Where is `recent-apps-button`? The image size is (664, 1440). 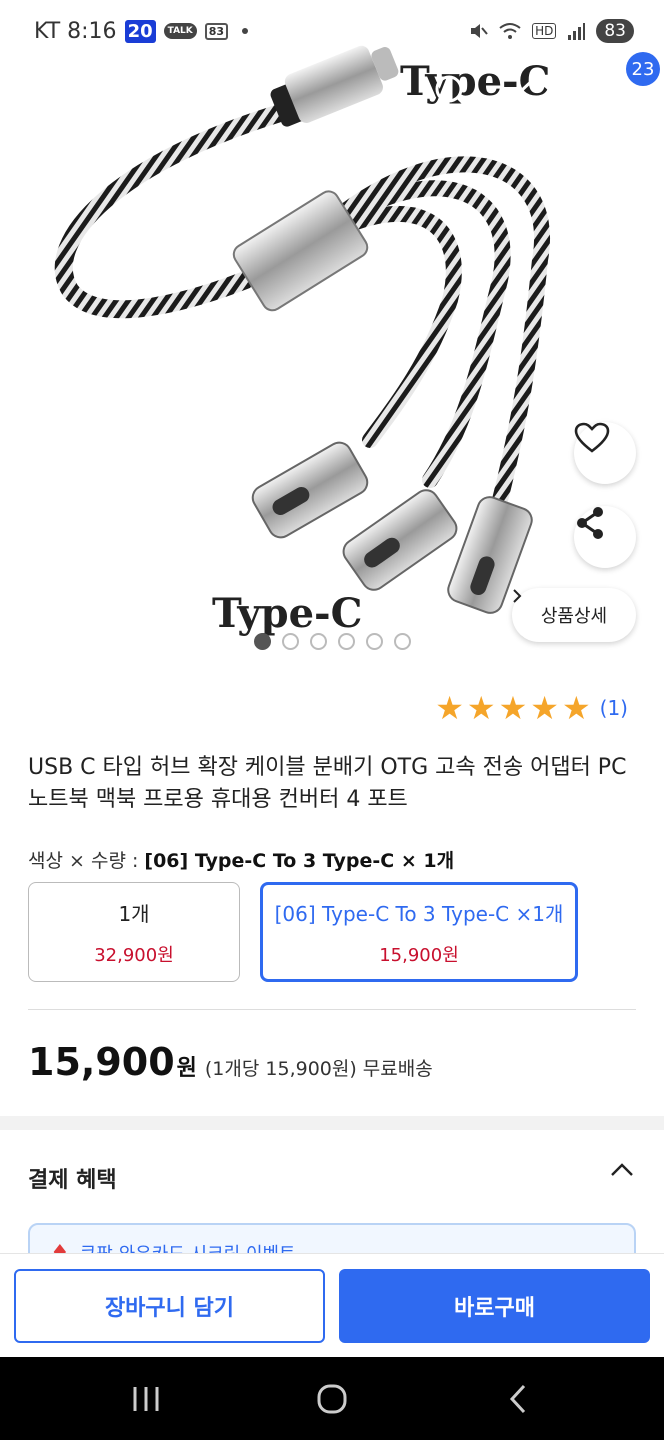 recent-apps-button is located at coordinates (146, 1399).